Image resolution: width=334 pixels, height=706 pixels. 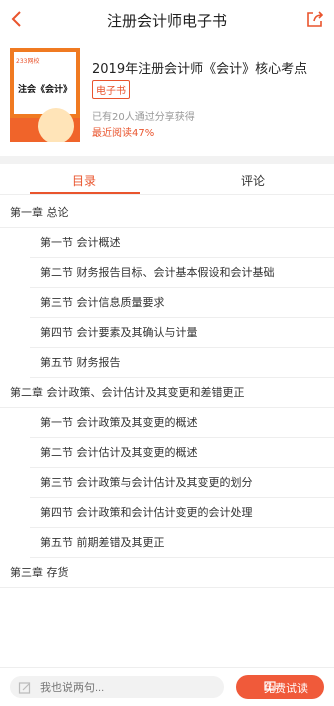 I want to click on toc-section: 第二节 会计估计及其变更的概述, so click(x=182, y=453).